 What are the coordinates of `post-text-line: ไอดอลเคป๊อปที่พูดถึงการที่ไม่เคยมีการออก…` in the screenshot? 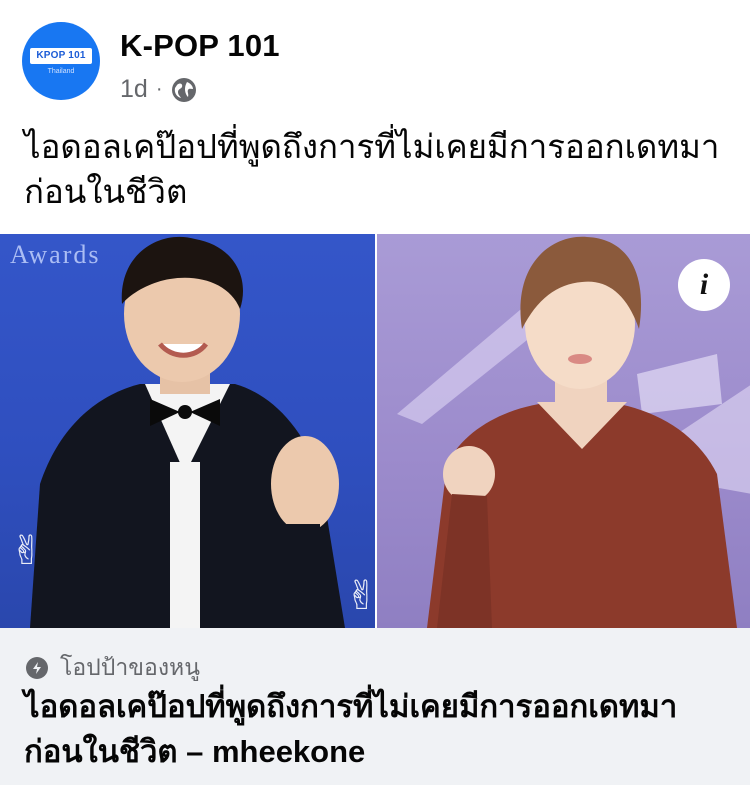 It's located at (372, 146).